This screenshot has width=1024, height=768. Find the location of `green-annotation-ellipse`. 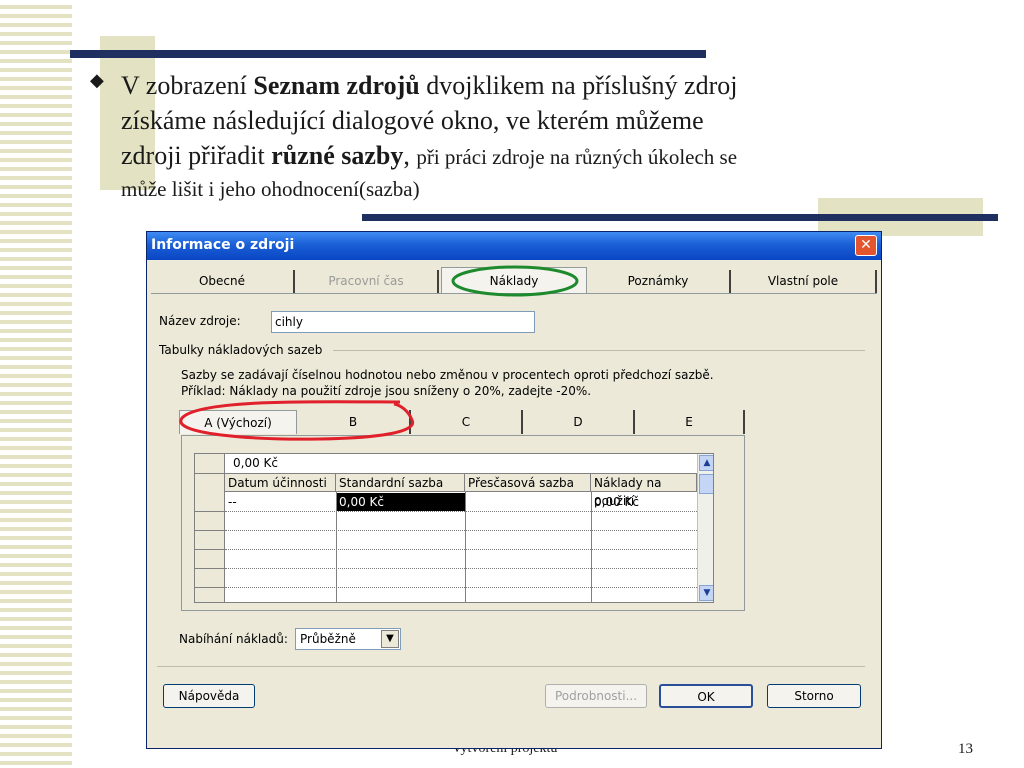

green-annotation-ellipse is located at coordinates (515, 281).